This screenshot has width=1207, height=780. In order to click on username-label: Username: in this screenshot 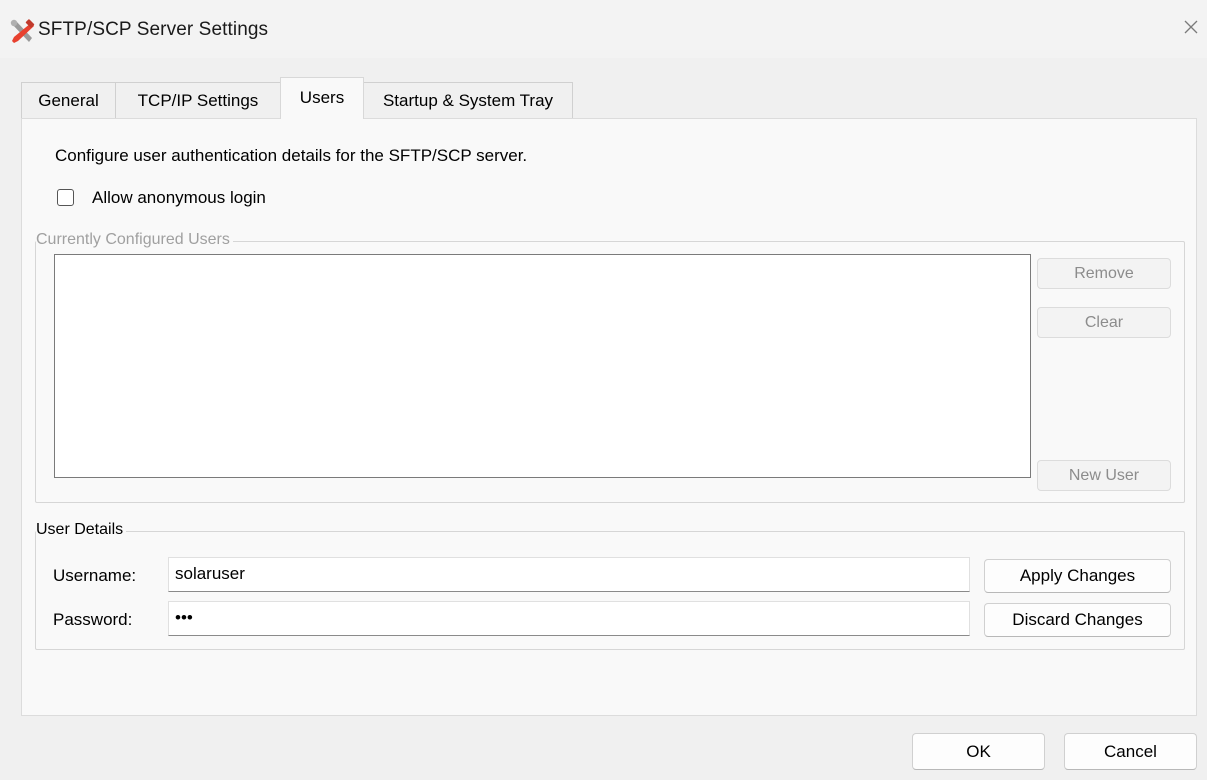, I will do `click(95, 575)`.